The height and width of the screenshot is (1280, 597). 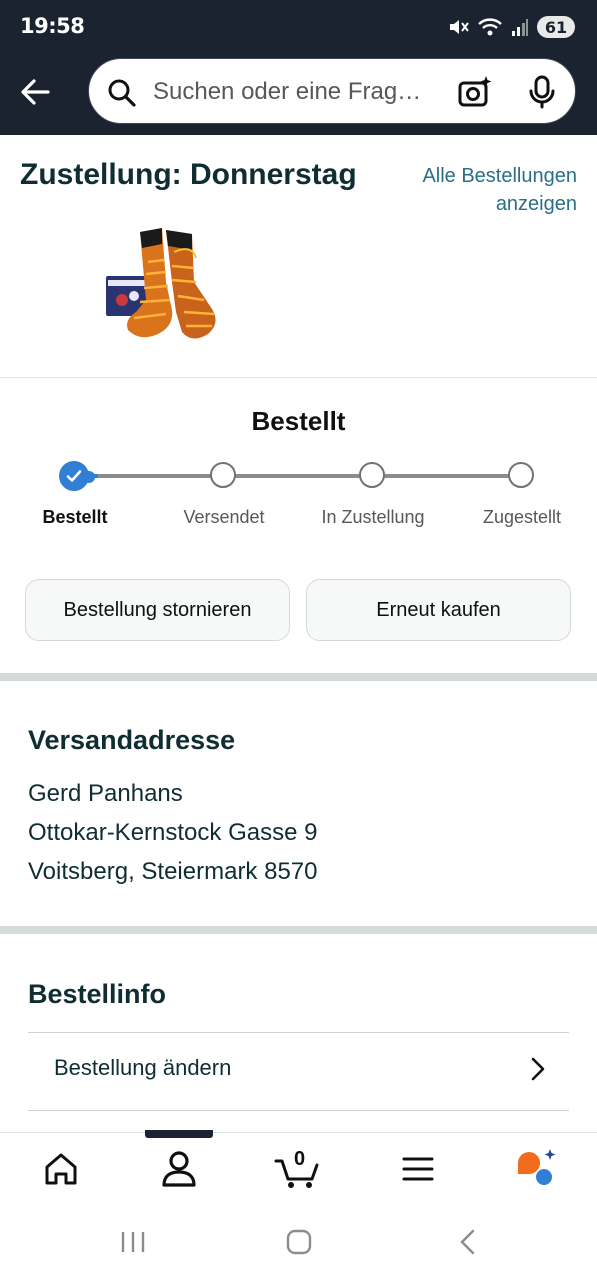 I want to click on status-time: 19:58, so click(x=52, y=26).